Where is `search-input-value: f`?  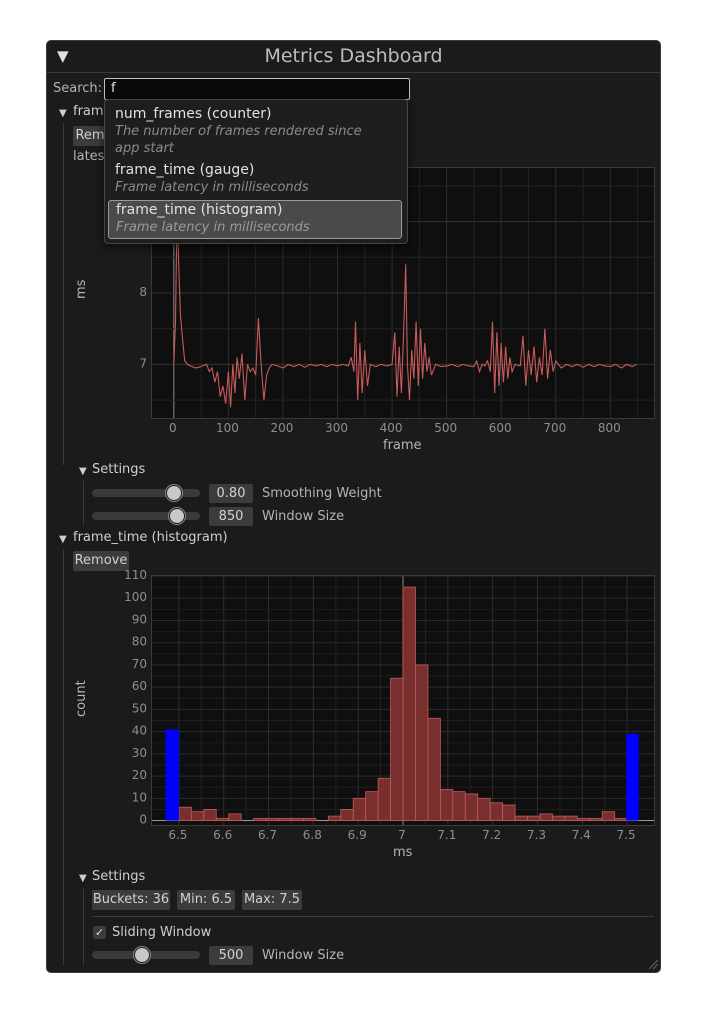
search-input-value: f is located at coordinates (113, 88).